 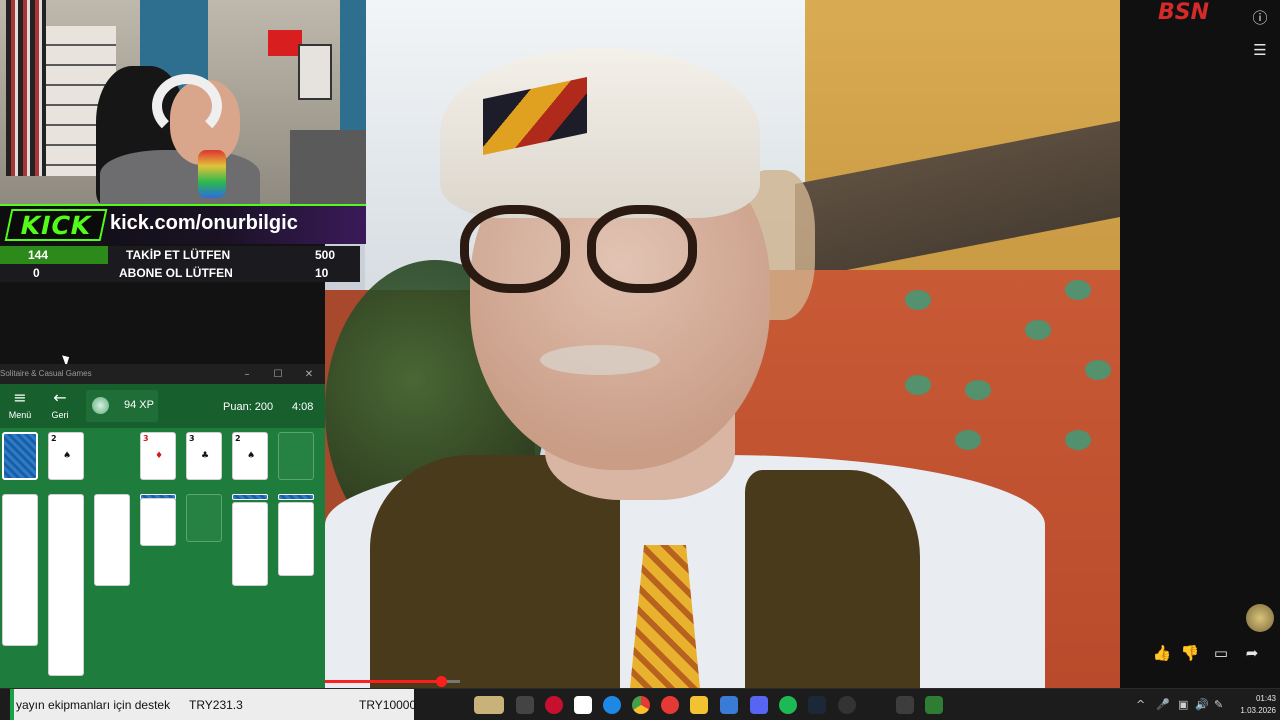 I want to click on system-clock: 01:43 1.03.2026, so click(x=1254, y=705).